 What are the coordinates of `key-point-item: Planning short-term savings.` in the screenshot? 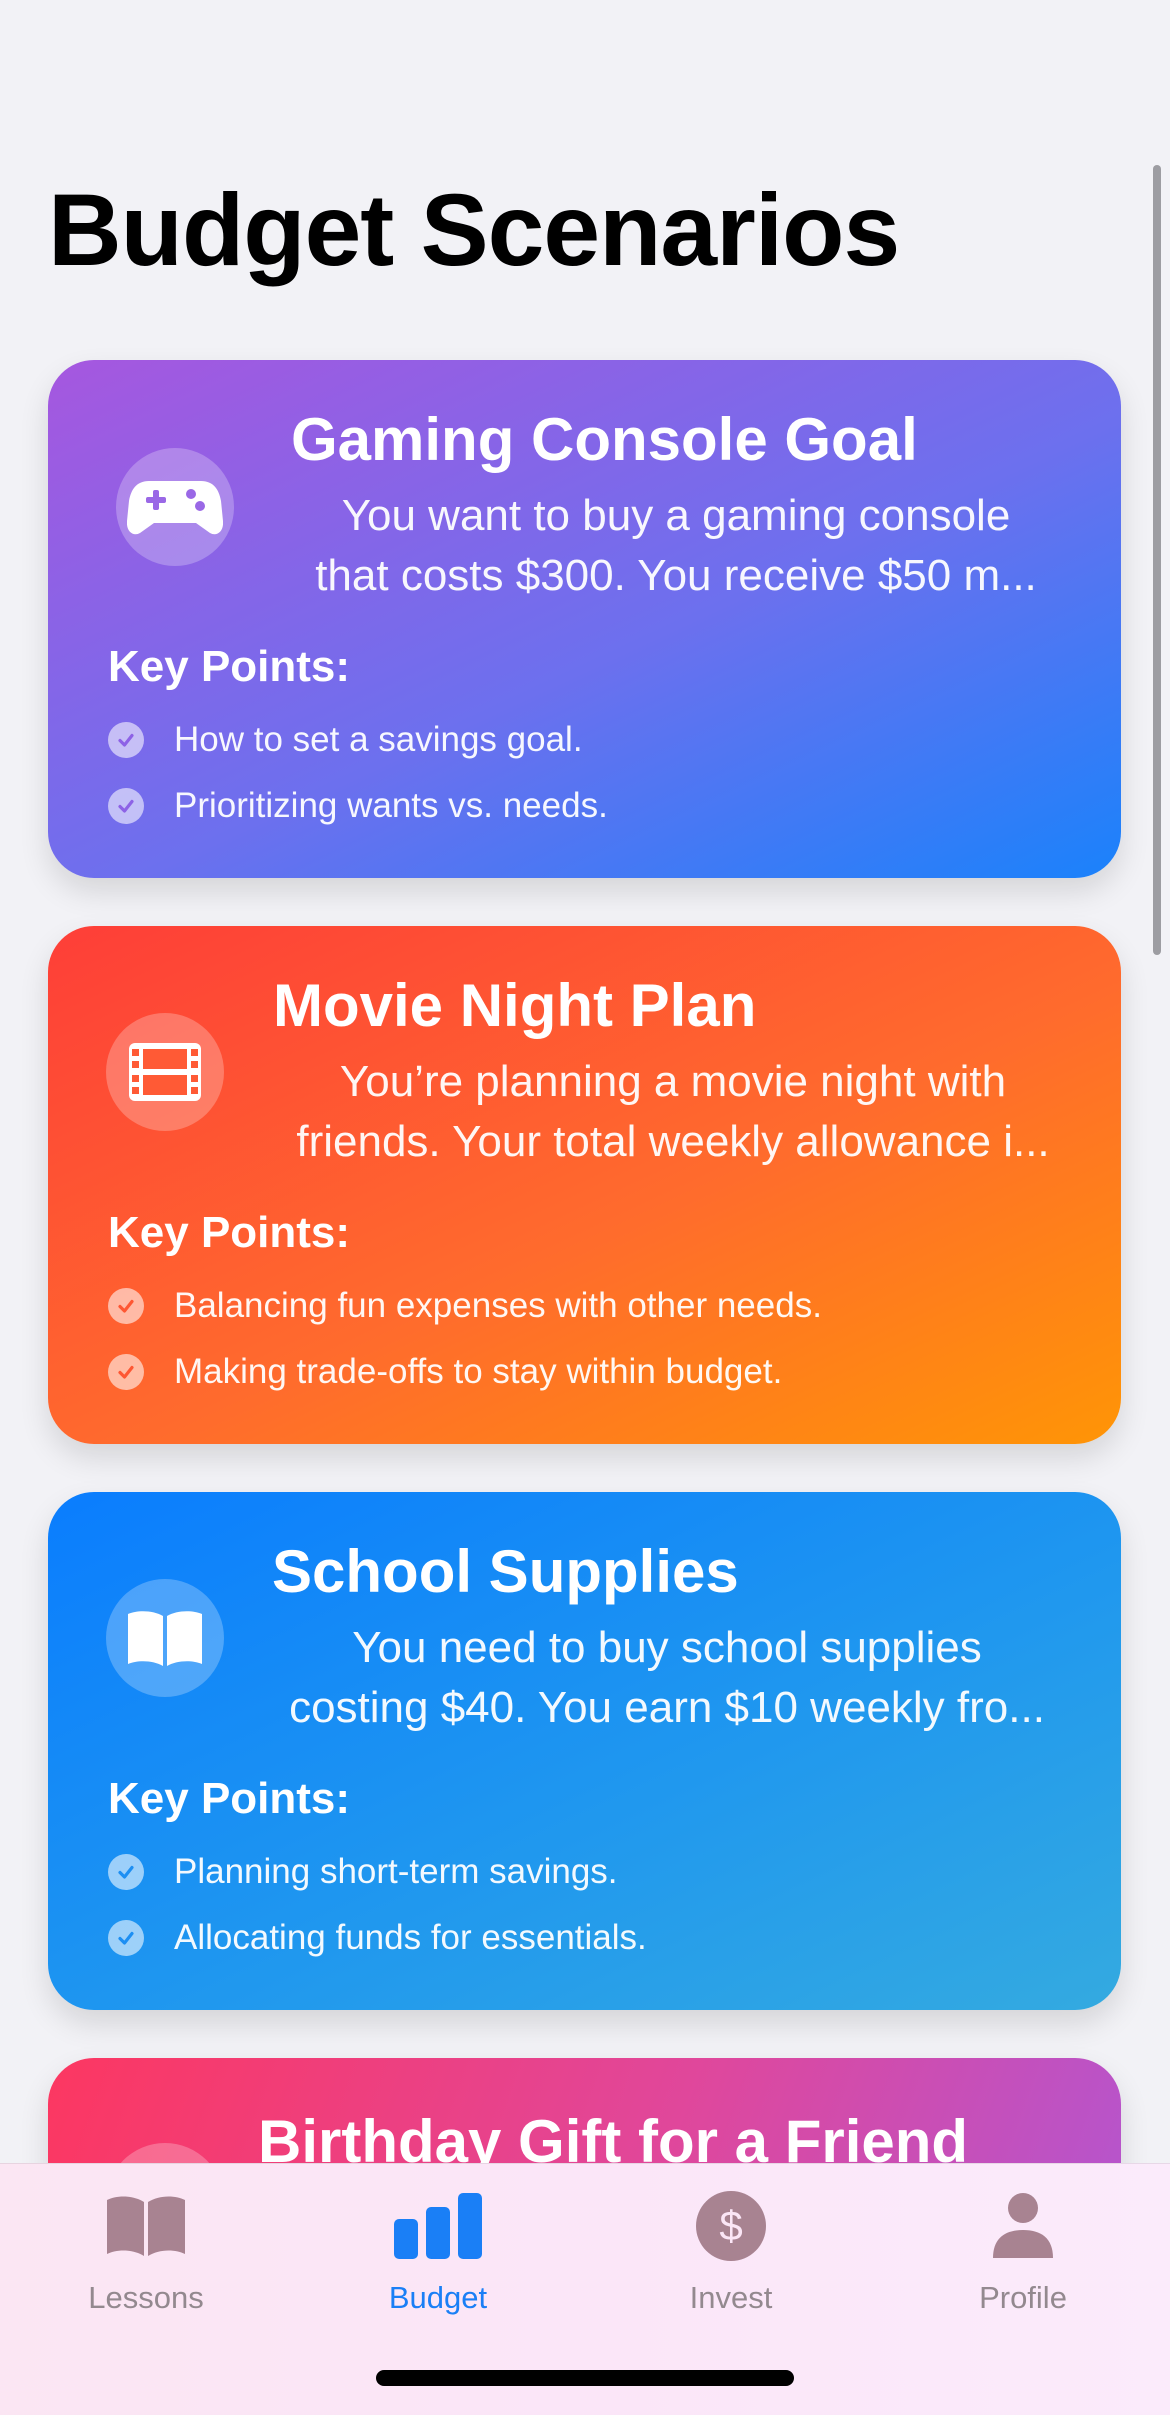 It's located at (363, 1872).